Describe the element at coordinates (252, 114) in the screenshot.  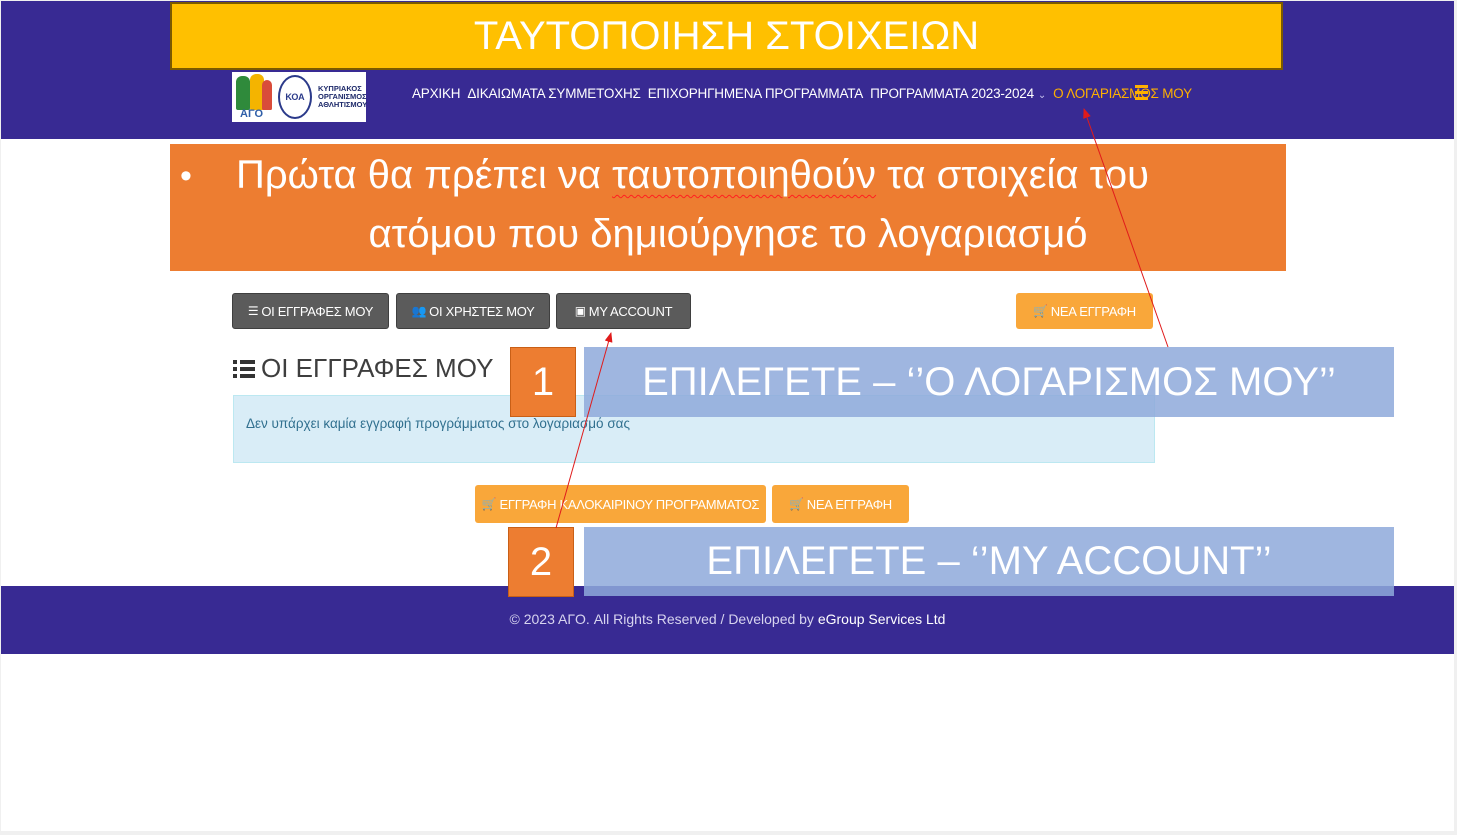
I see `ago-logo-text: ΑΓΟ` at that location.